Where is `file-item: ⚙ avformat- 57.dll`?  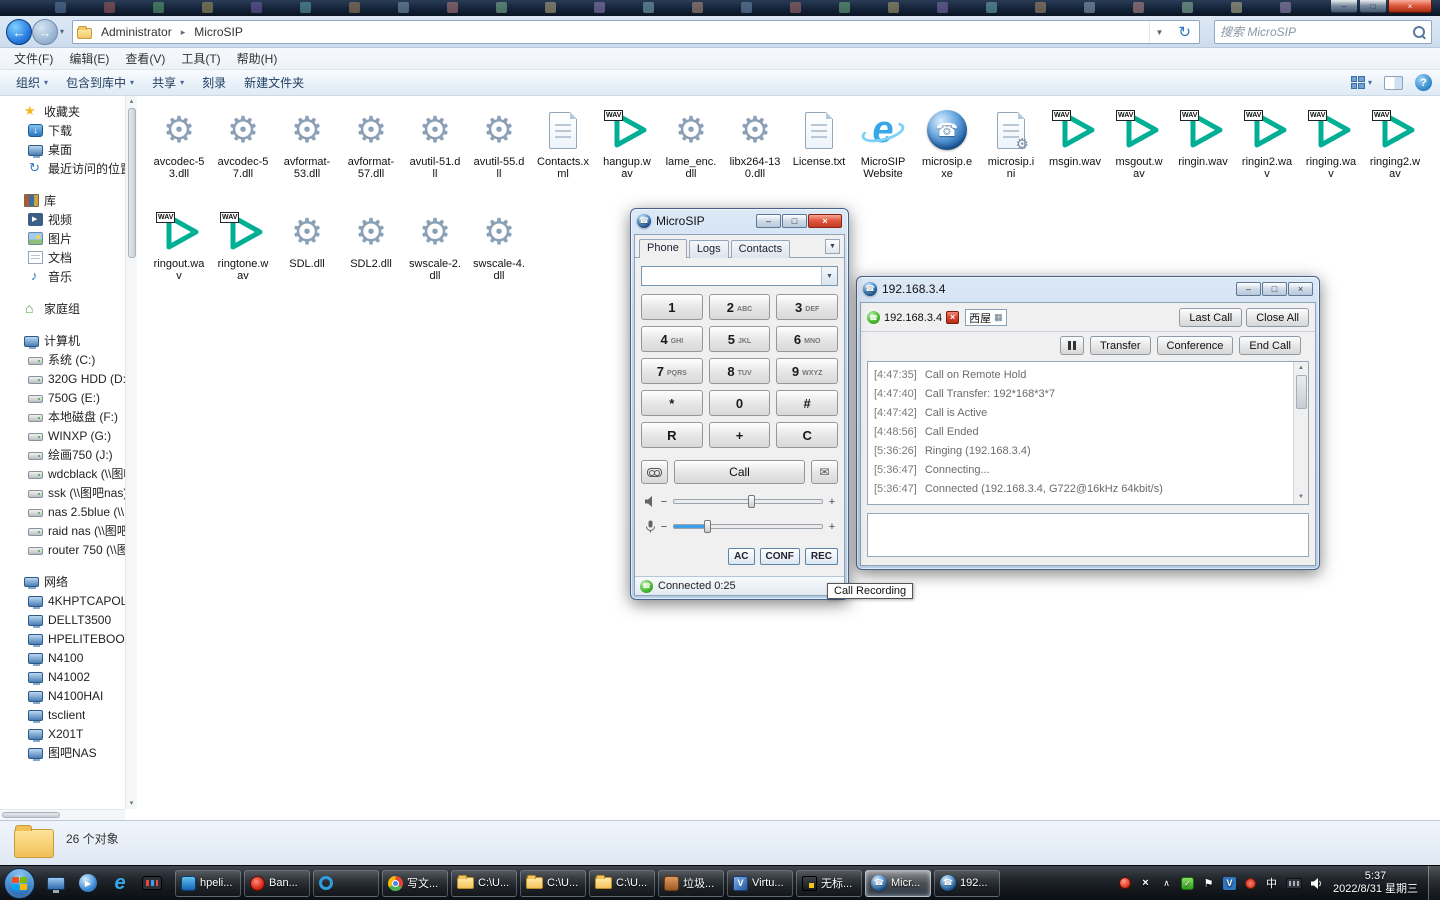
file-item: ⚙ avformat- 57.dll is located at coordinates (371, 153).